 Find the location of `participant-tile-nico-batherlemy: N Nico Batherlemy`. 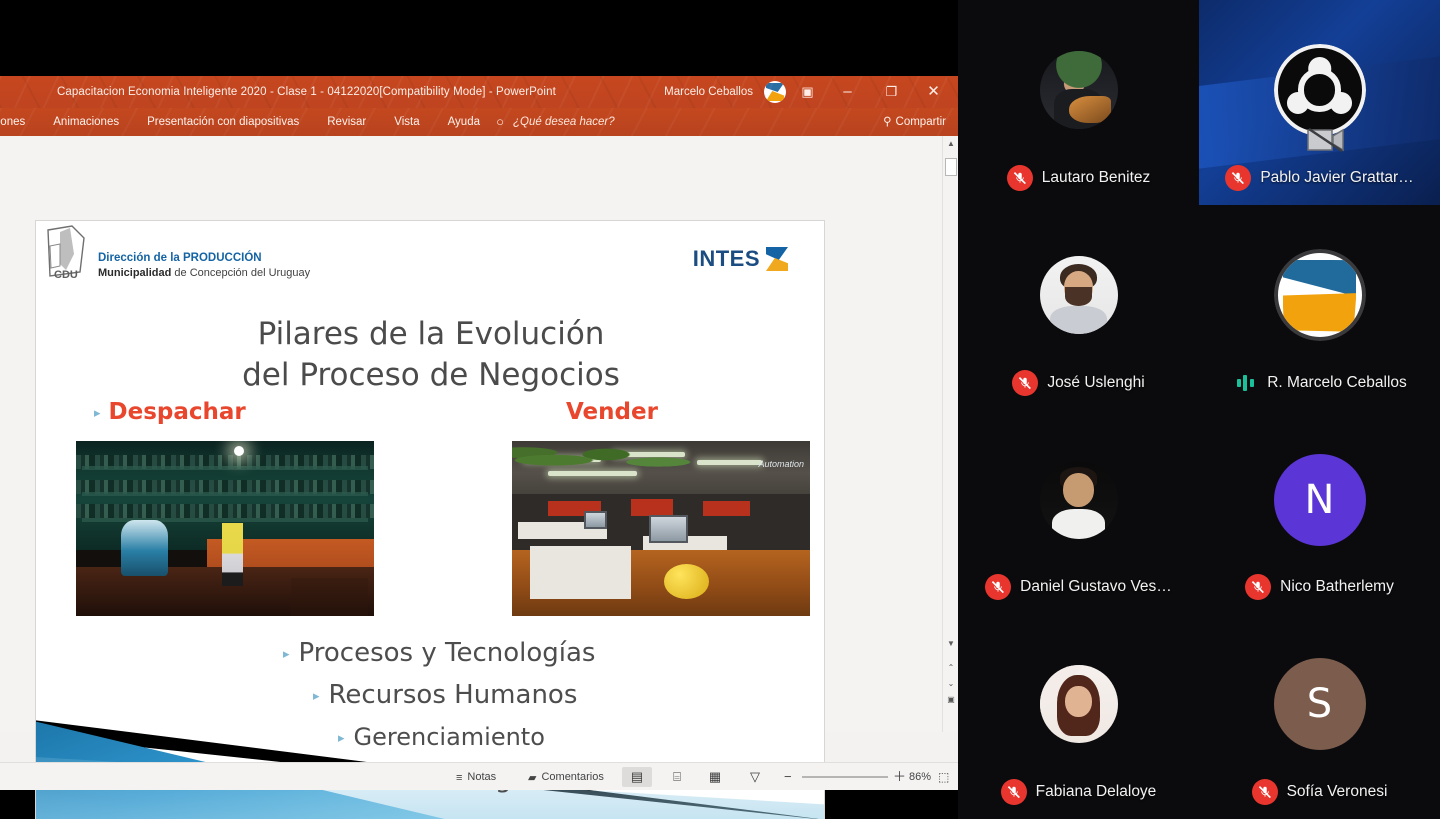

participant-tile-nico-batherlemy: N Nico Batherlemy is located at coordinates (1319, 512).